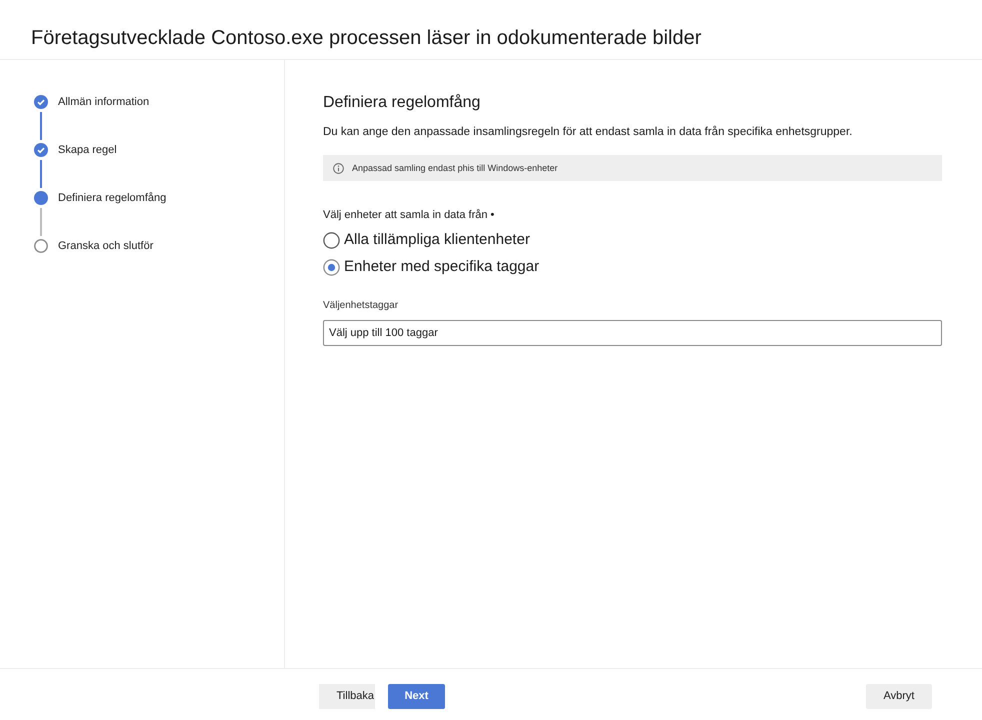 The height and width of the screenshot is (720, 982). What do you see at coordinates (437, 240) in the screenshot?
I see `radio-label: Alla tillämpliga klientenheter` at bounding box center [437, 240].